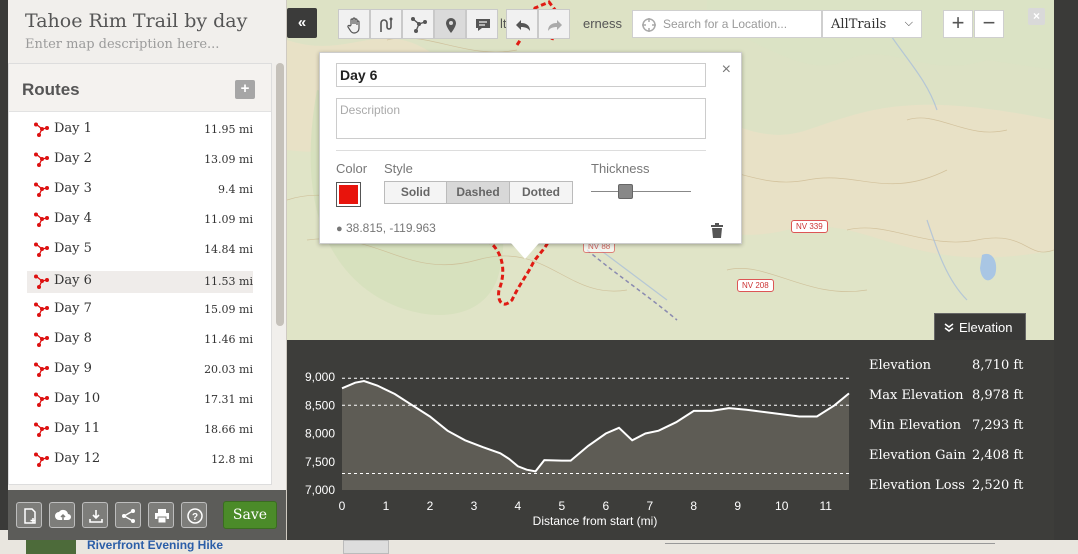  What do you see at coordinates (954, 398) in the screenshot?
I see `elevation-stat: Max Elevation 8,978 ft` at bounding box center [954, 398].